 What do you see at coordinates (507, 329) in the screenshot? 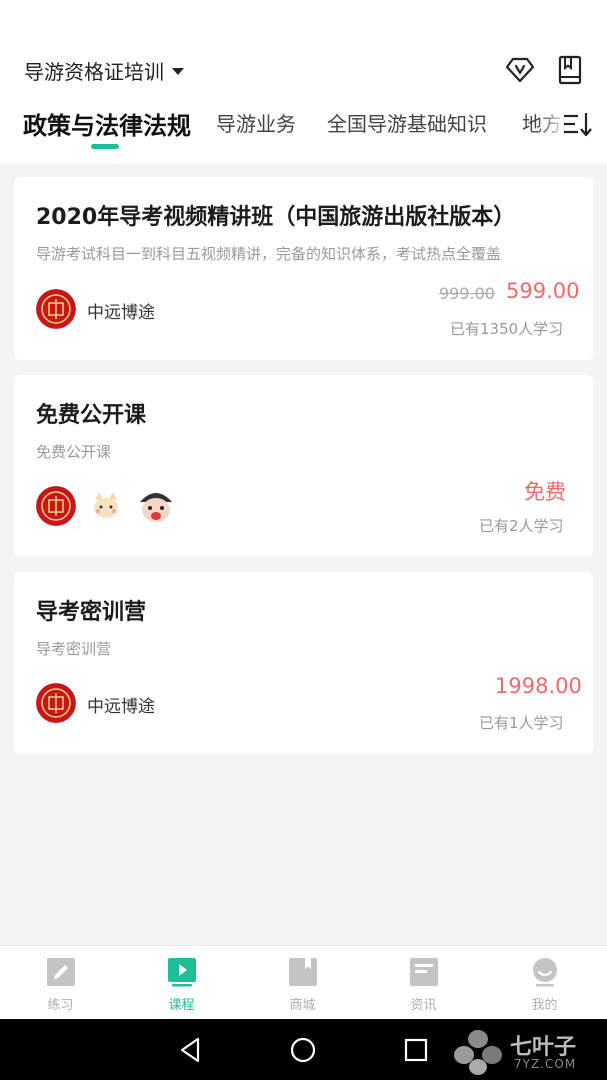
I see `learner-count: 已有1350人学习` at bounding box center [507, 329].